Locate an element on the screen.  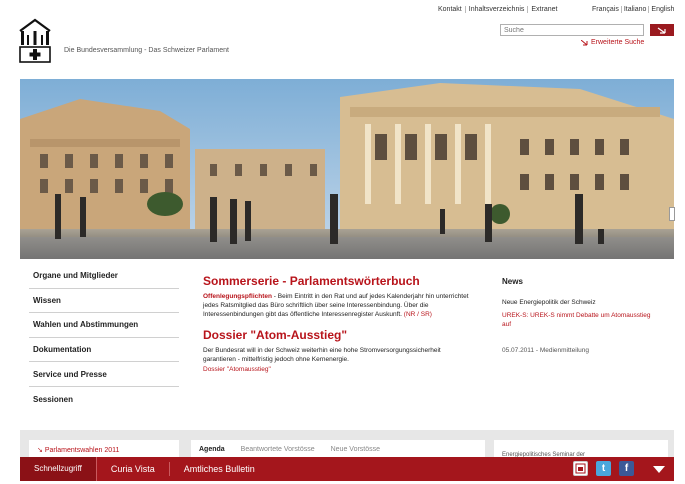
offenlegung-link: Offenlegungspflichten is located at coordinates (237, 296).